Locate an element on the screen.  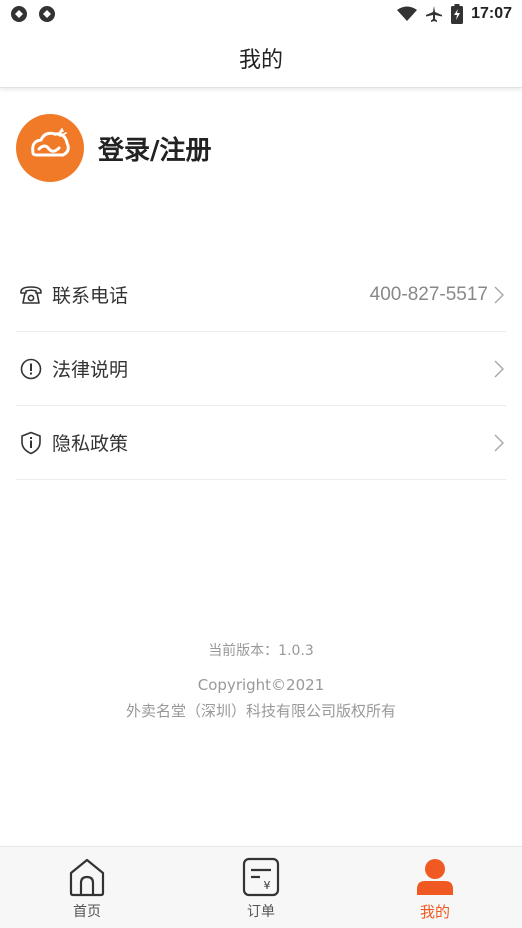
contact-phone-number: 400-827-5517 is located at coordinates (428, 294).